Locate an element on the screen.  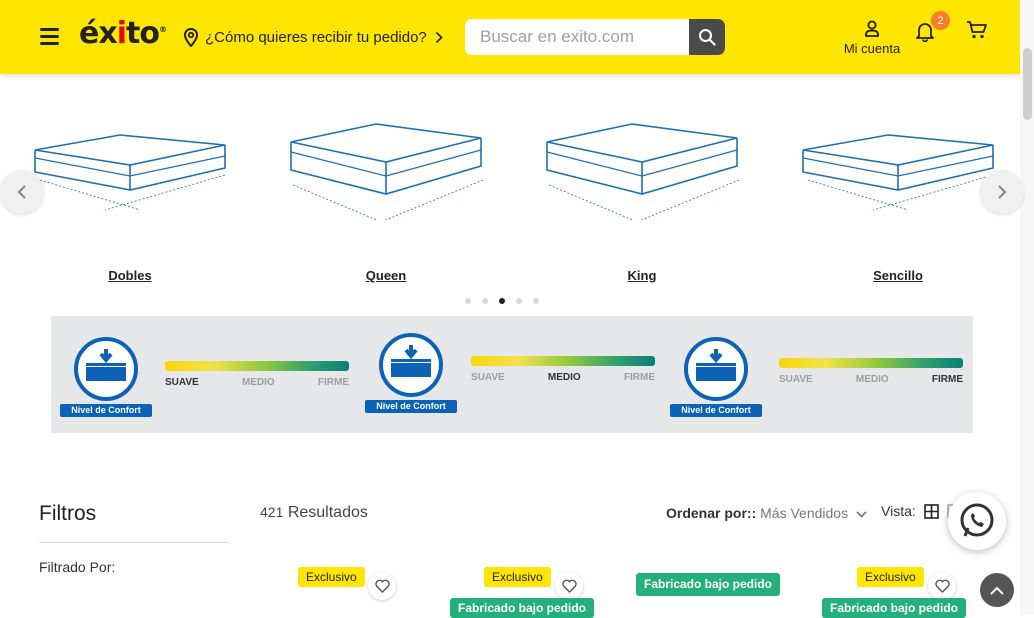
exito-logo: éxito® is located at coordinates (123, 33).